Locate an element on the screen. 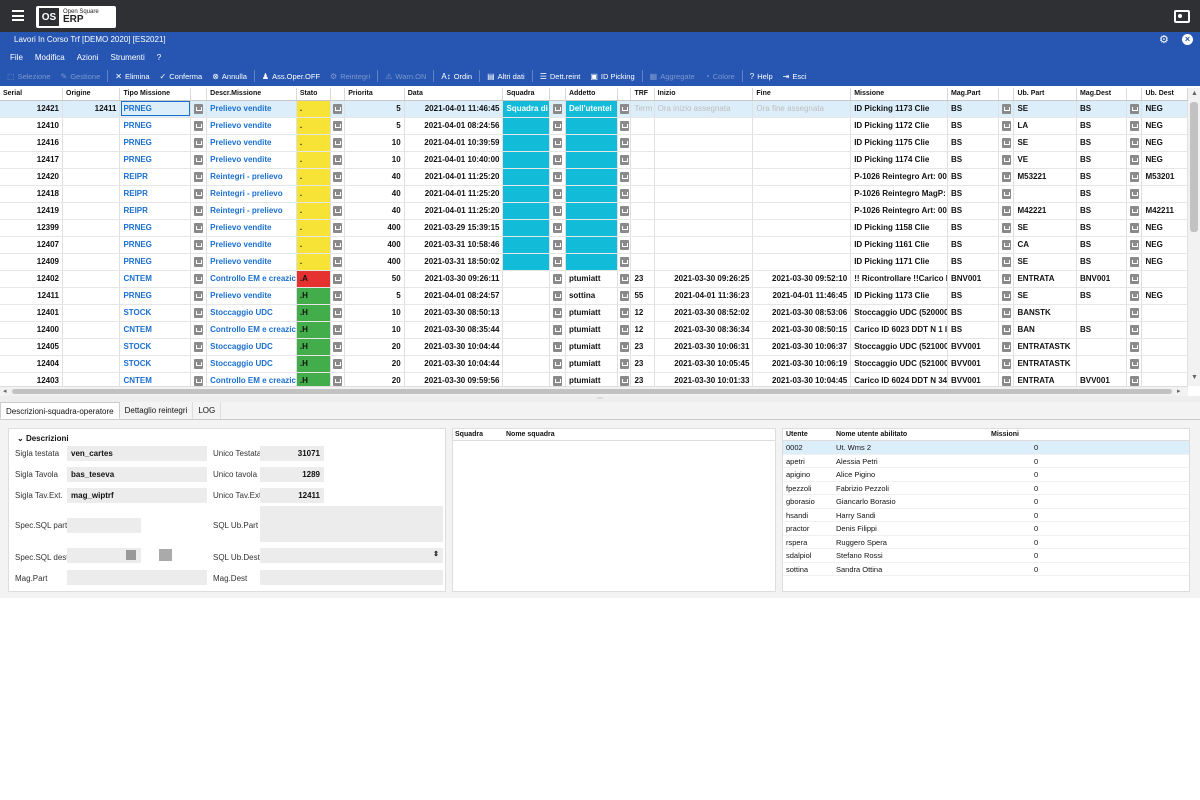 The width and height of the screenshot is (1200, 800). toolbar-dett-reint-button: ☰ Dett.reint is located at coordinates (560, 76).